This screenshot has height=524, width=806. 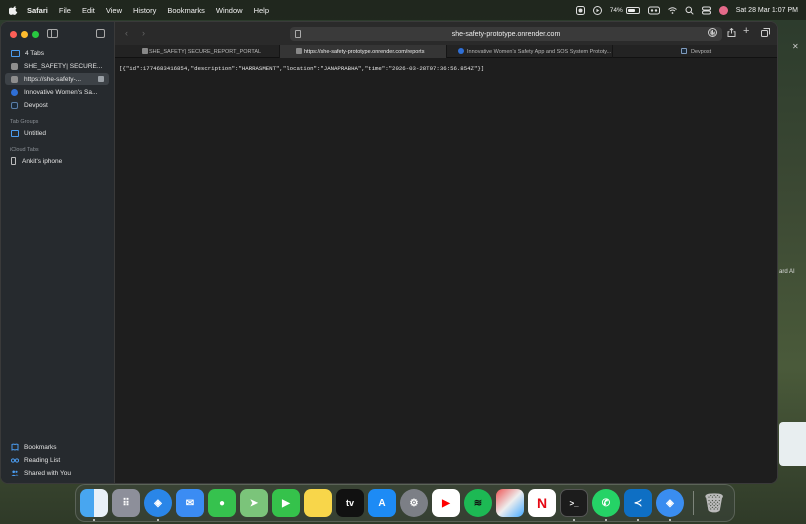 I want to click on sidebar-tab-group-untitled: Untitled, so click(x=57, y=133).